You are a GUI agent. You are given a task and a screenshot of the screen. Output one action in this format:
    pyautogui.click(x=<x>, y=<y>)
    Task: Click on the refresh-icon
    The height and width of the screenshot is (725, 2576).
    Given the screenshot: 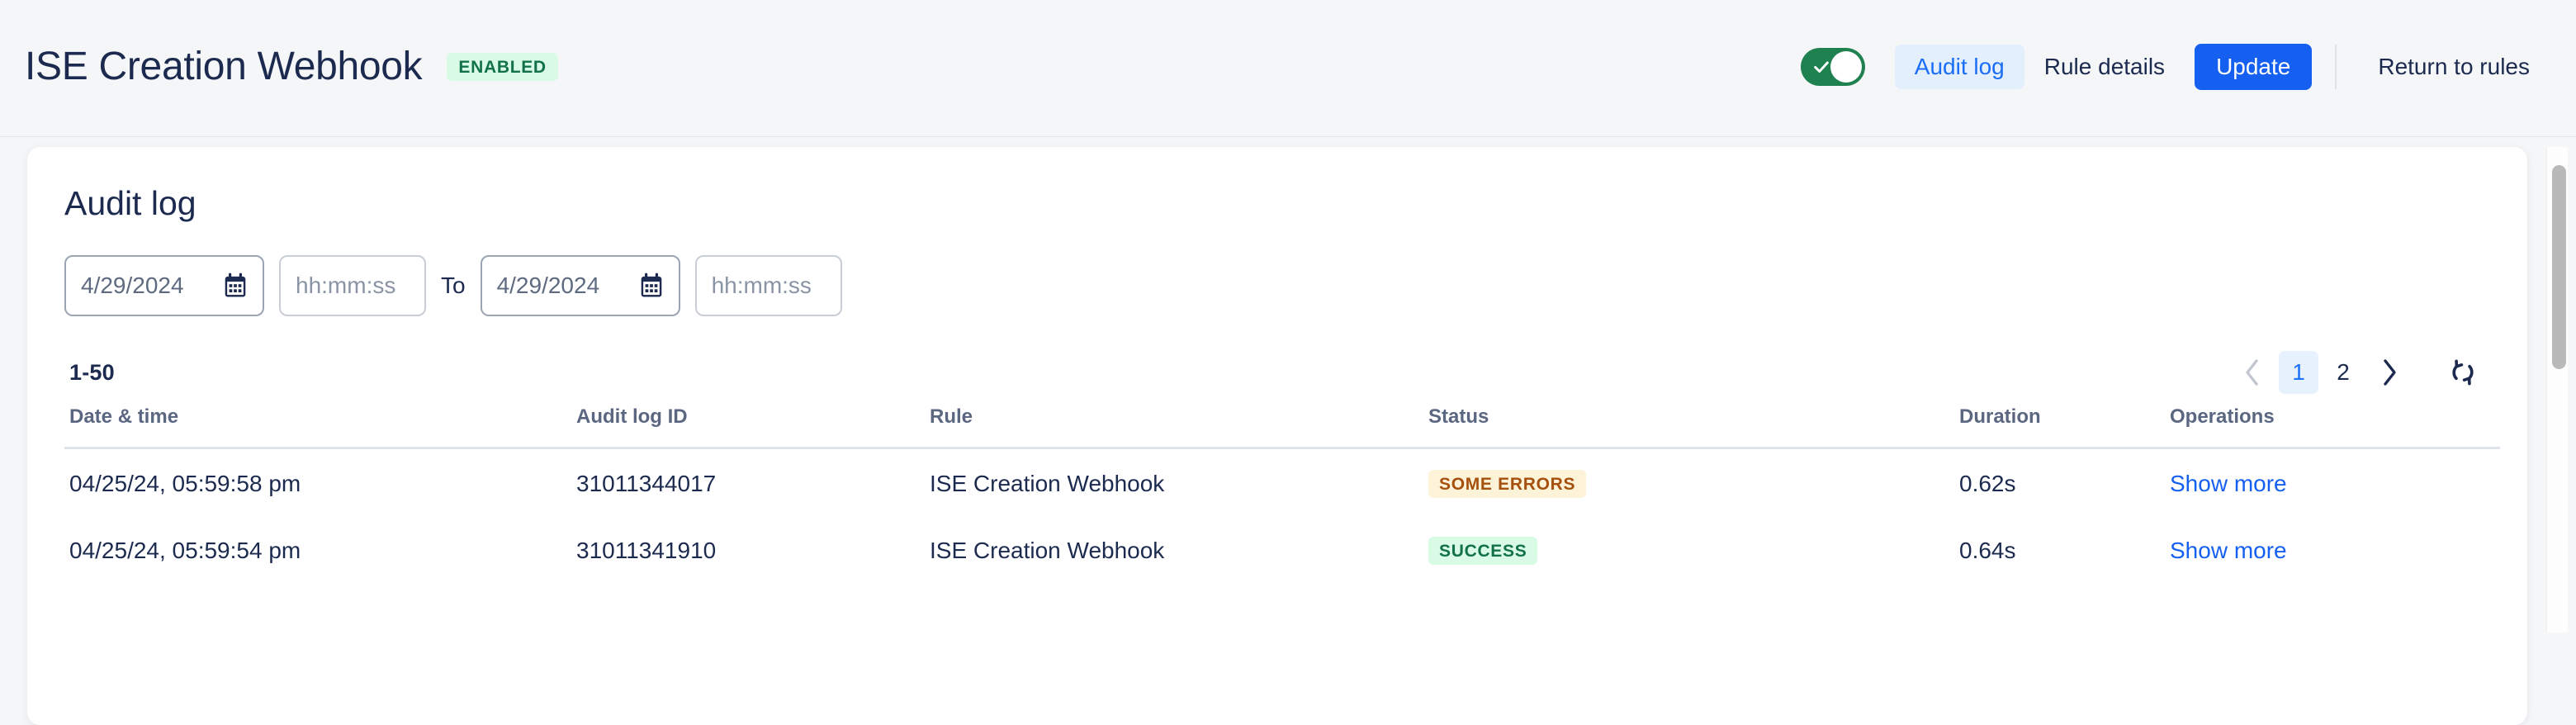 What is the action you would take?
    pyautogui.click(x=2463, y=372)
    